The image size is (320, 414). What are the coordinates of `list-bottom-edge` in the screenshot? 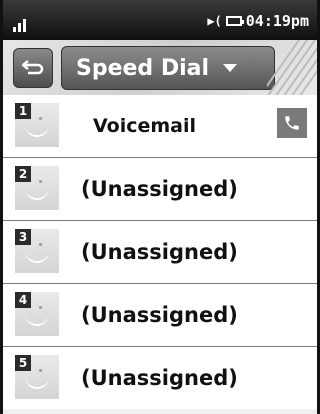 It's located at (160, 411).